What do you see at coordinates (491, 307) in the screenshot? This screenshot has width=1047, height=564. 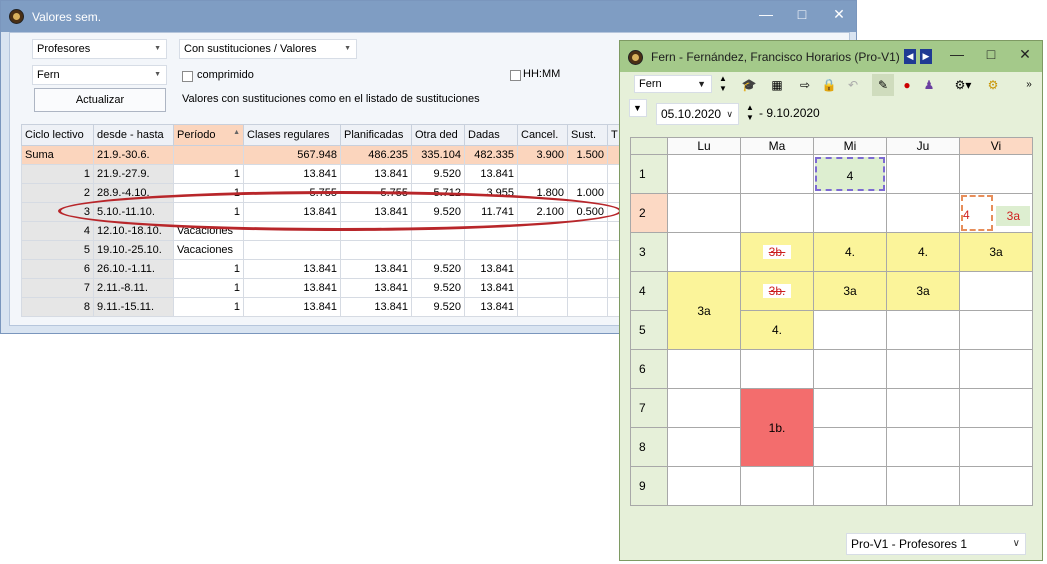 I see `table-cell: 13.841` at bounding box center [491, 307].